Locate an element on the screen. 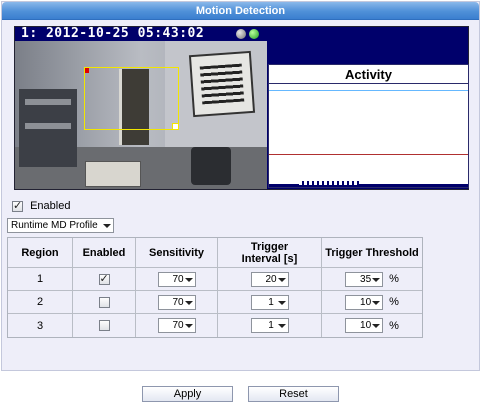 This screenshot has height=410, width=486. panel-title: Motion Detection is located at coordinates (240, 11).